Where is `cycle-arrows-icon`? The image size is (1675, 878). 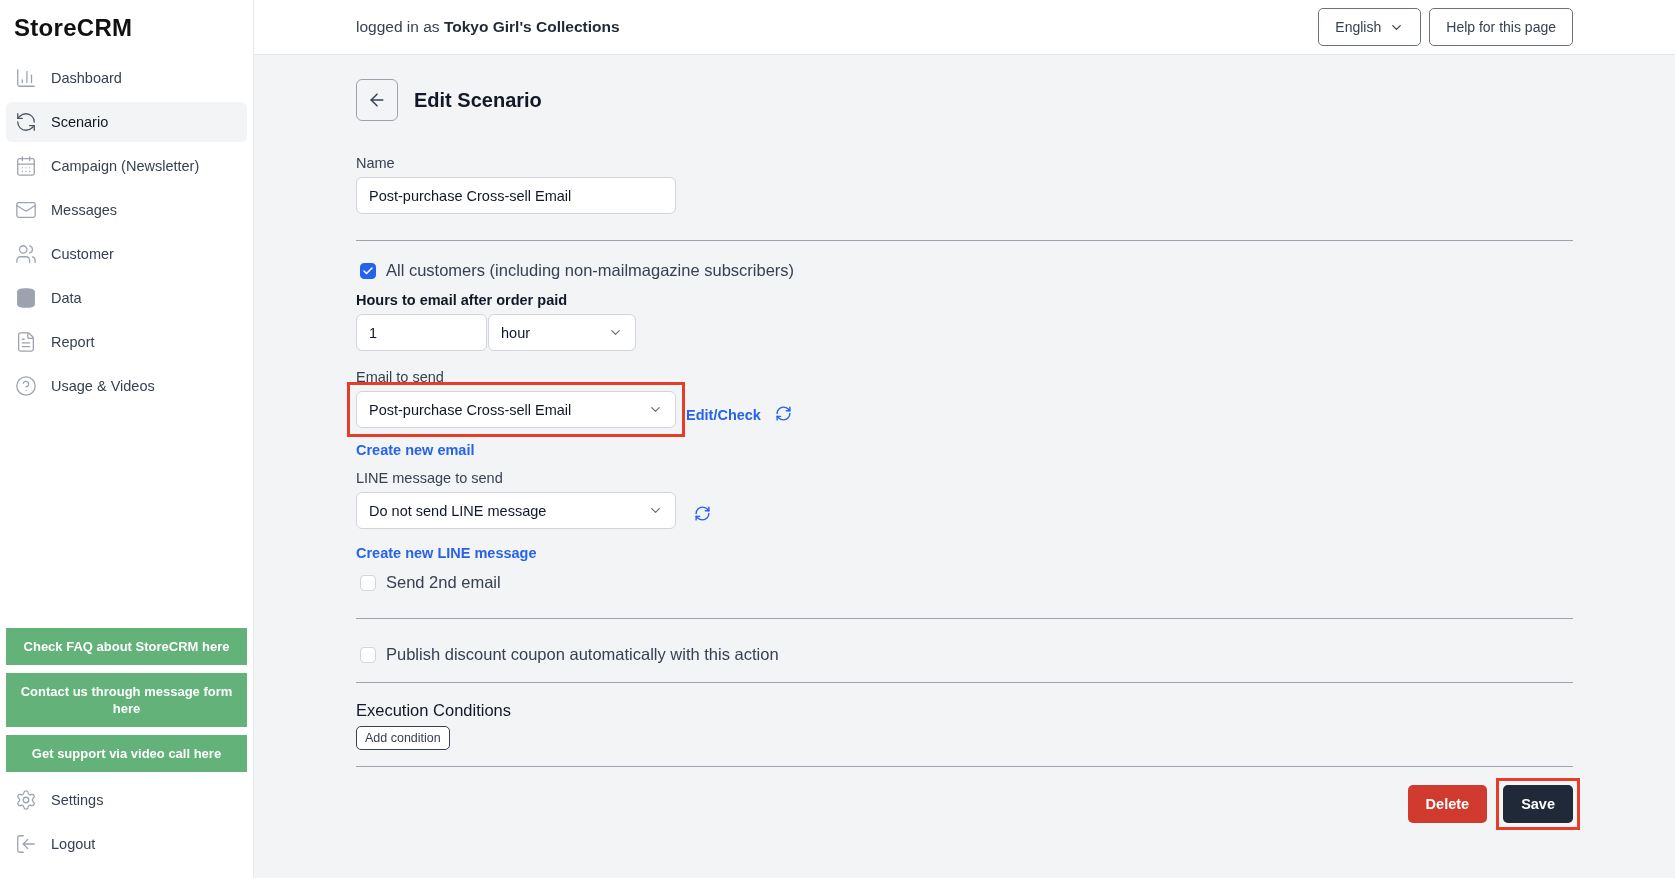
cycle-arrows-icon is located at coordinates (26, 122).